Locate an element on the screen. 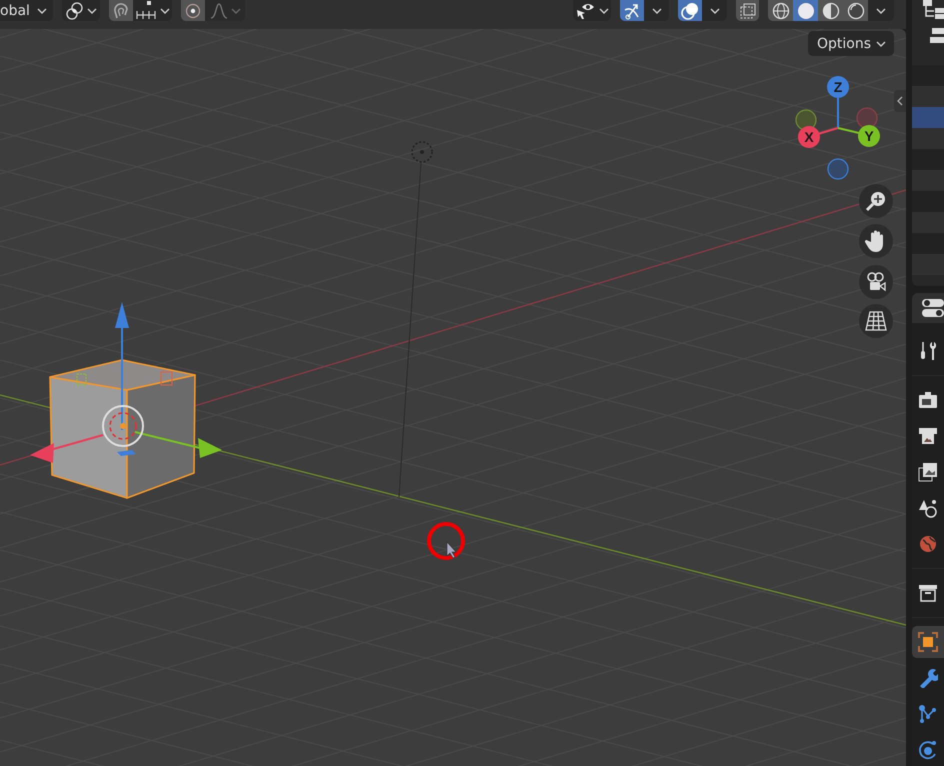 The image size is (944, 766). object-tab is located at coordinates (928, 642).